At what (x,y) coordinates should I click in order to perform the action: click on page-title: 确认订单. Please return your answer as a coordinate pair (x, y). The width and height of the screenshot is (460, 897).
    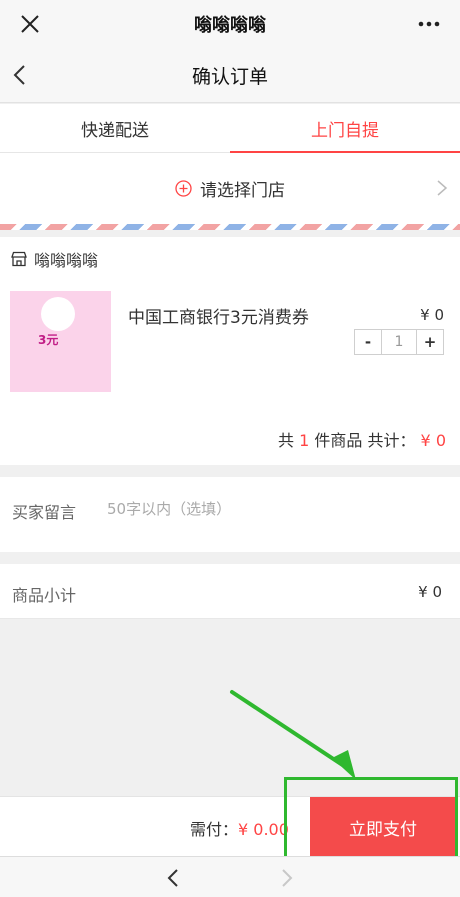
    Looking at the image, I should click on (229, 76).